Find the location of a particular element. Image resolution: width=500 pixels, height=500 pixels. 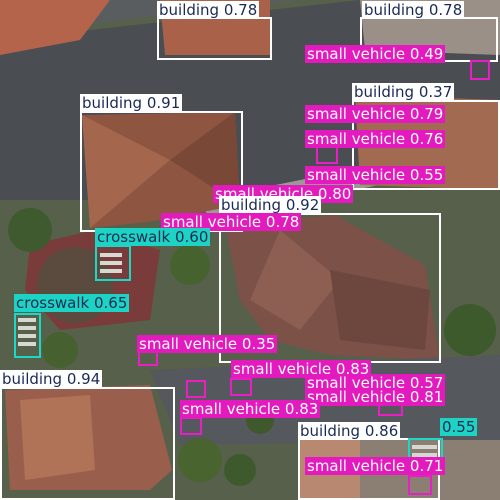

detection-label: building 0.37 is located at coordinates (403, 92).